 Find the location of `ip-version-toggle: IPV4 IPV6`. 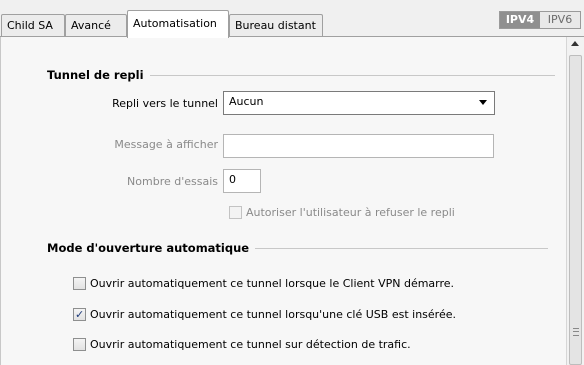

ip-version-toggle: IPV4 IPV6 is located at coordinates (540, 20).